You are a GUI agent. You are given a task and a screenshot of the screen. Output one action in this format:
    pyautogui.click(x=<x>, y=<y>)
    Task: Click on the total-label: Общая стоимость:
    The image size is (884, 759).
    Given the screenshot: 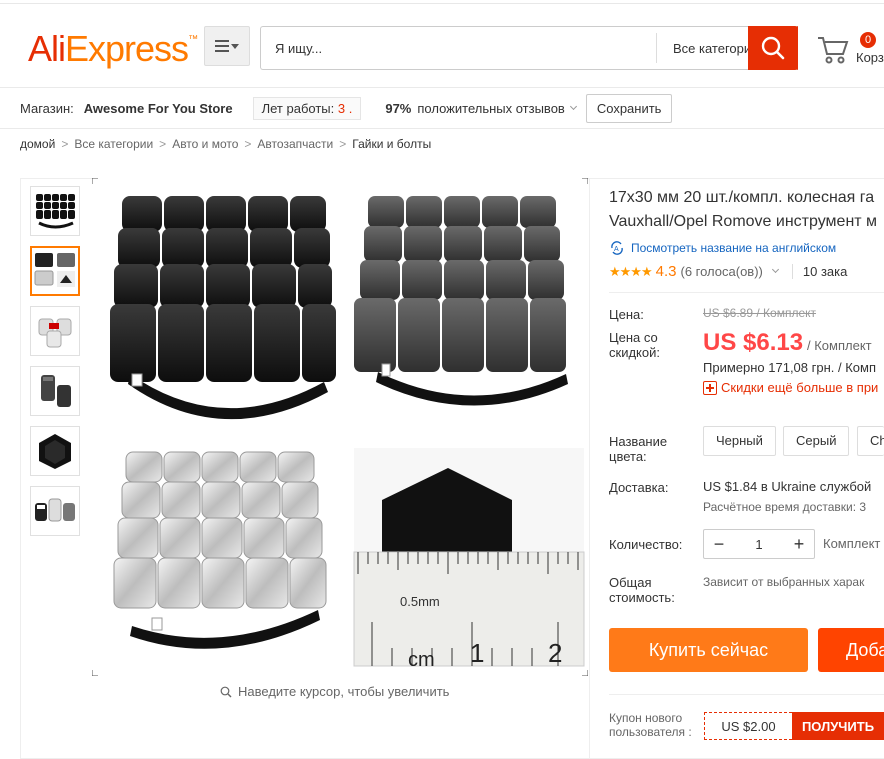 What is the action you would take?
    pyautogui.click(x=642, y=590)
    